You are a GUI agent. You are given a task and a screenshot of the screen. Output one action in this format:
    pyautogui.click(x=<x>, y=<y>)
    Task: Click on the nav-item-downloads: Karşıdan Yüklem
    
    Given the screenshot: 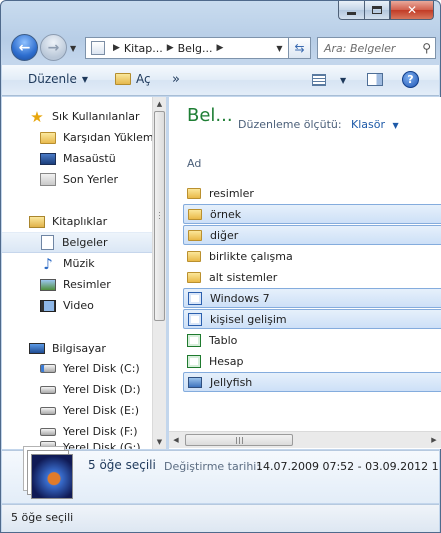 What is the action you would take?
    pyautogui.click(x=97, y=137)
    